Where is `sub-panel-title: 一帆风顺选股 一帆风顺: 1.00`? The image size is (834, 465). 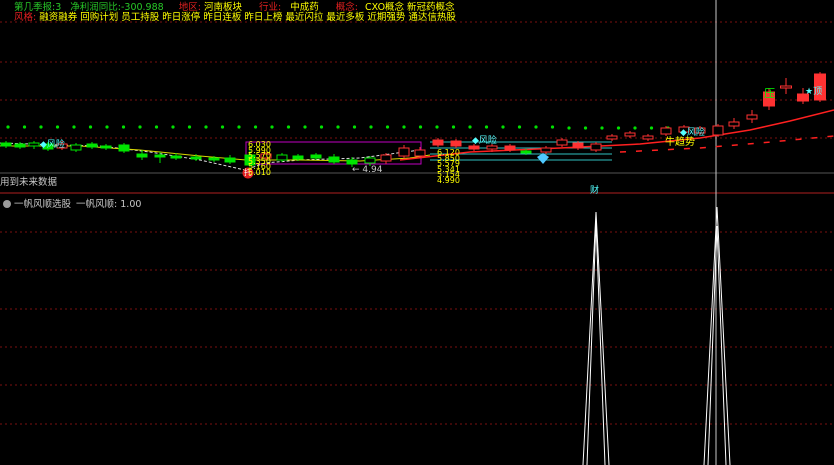
sub-panel-title: 一帆风顺选股 一帆风顺: 1.00 is located at coordinates (72, 203).